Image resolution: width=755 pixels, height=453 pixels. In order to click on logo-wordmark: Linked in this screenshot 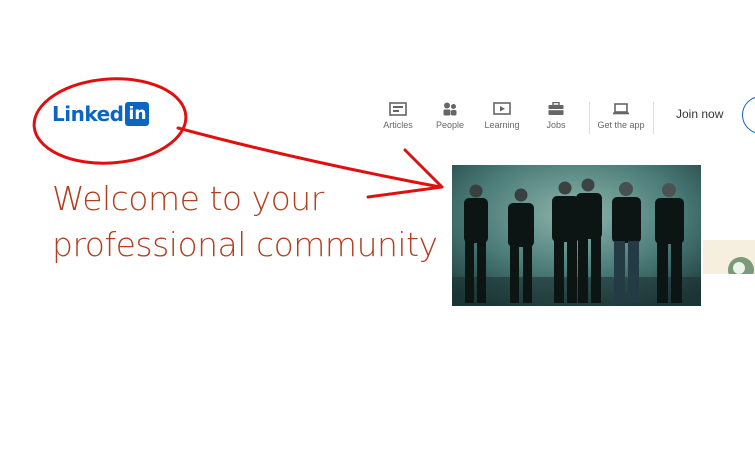, I will do `click(88, 114)`.